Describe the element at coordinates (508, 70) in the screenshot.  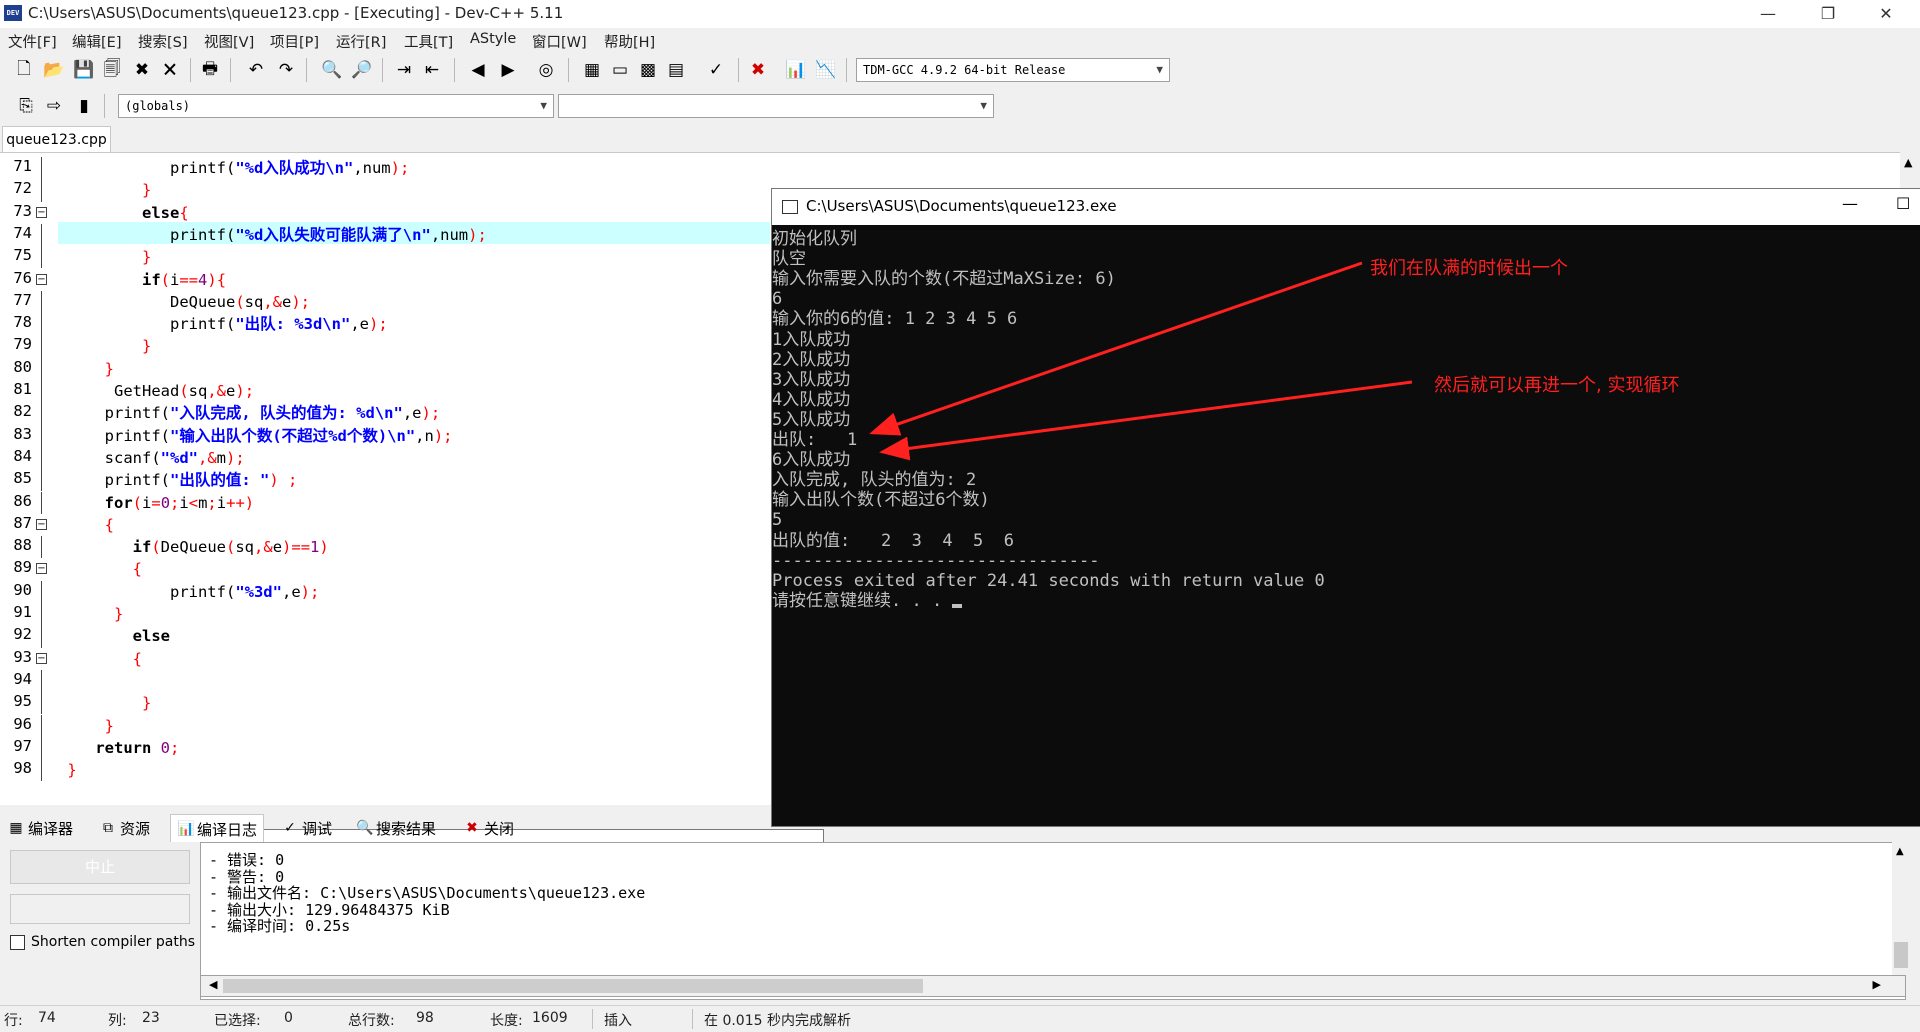
I see `goto-forward-icon: ▶` at that location.